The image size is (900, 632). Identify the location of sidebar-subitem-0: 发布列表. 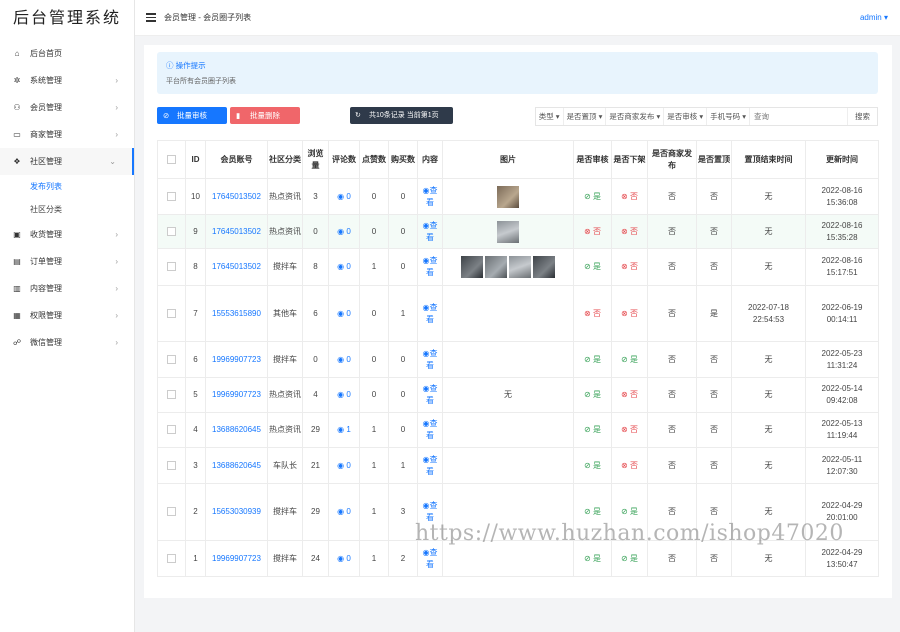
(67, 186).